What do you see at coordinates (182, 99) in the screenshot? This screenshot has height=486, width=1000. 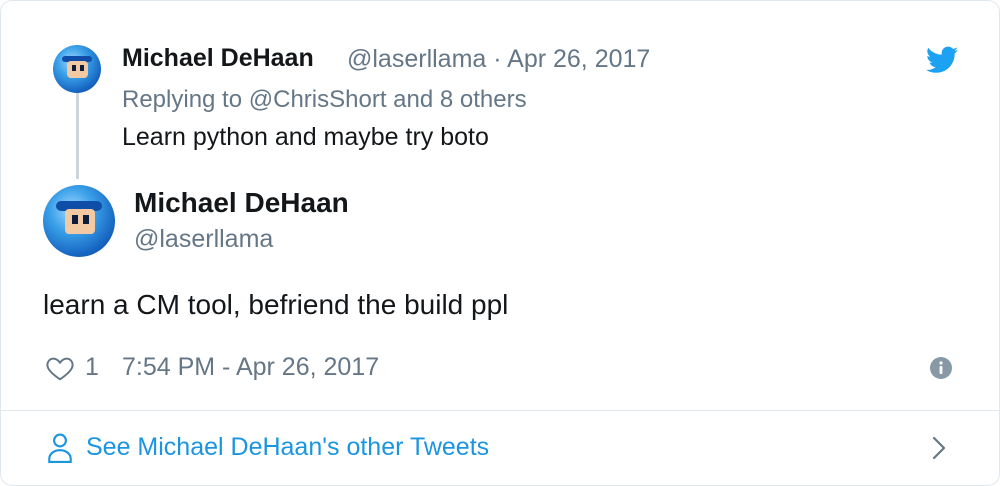 I see `replying-prefix: Replying to` at bounding box center [182, 99].